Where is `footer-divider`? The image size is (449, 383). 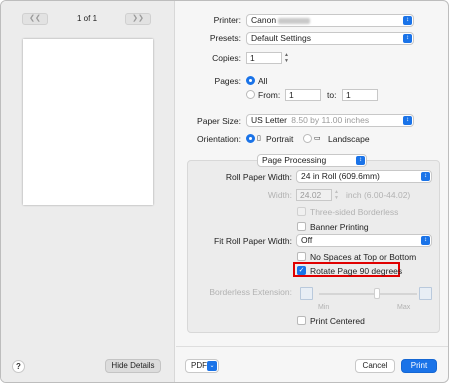
footer-divider is located at coordinates (312, 346).